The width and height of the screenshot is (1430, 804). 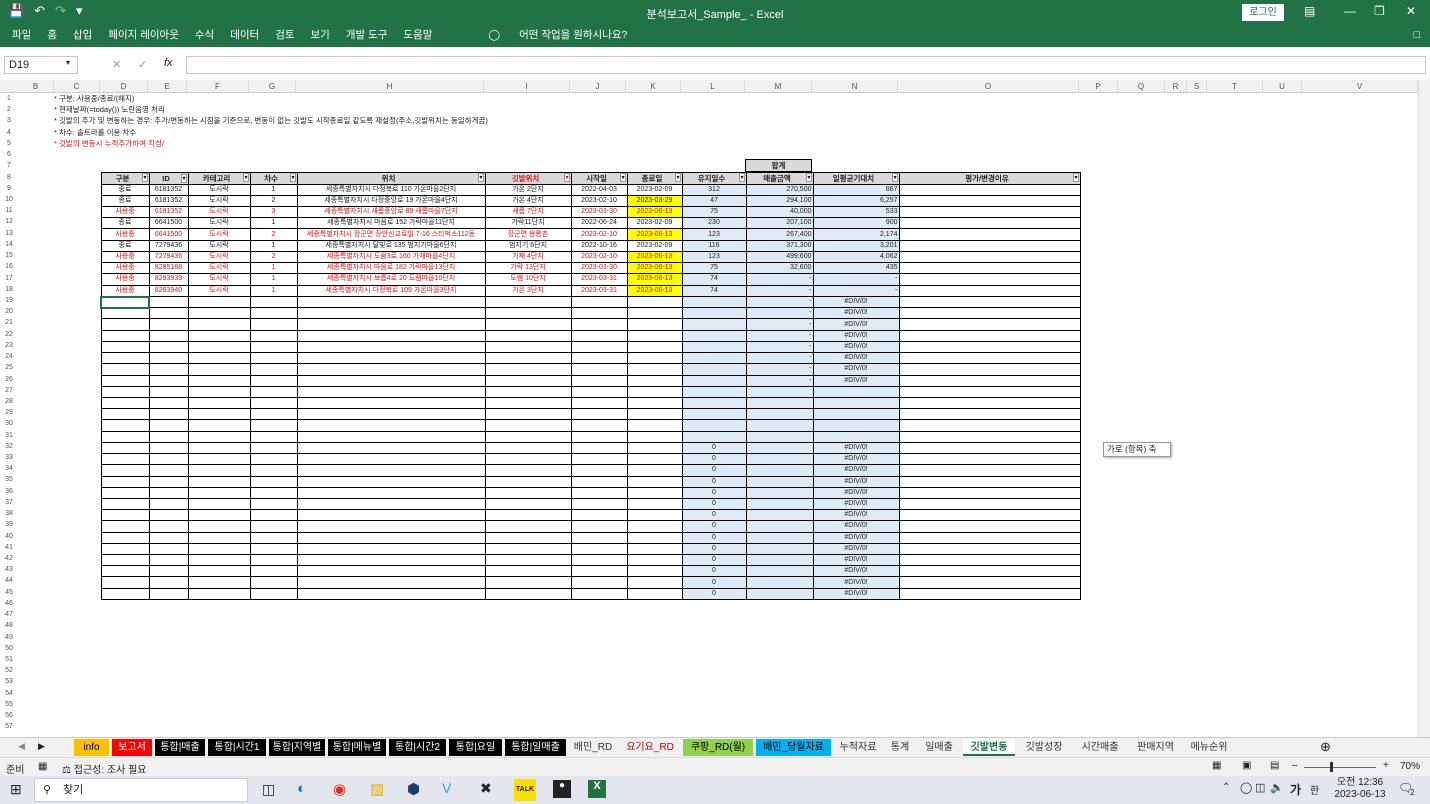 What do you see at coordinates (599, 257) in the screenshot?
I see `cell-시작일: 2023-02-10` at bounding box center [599, 257].